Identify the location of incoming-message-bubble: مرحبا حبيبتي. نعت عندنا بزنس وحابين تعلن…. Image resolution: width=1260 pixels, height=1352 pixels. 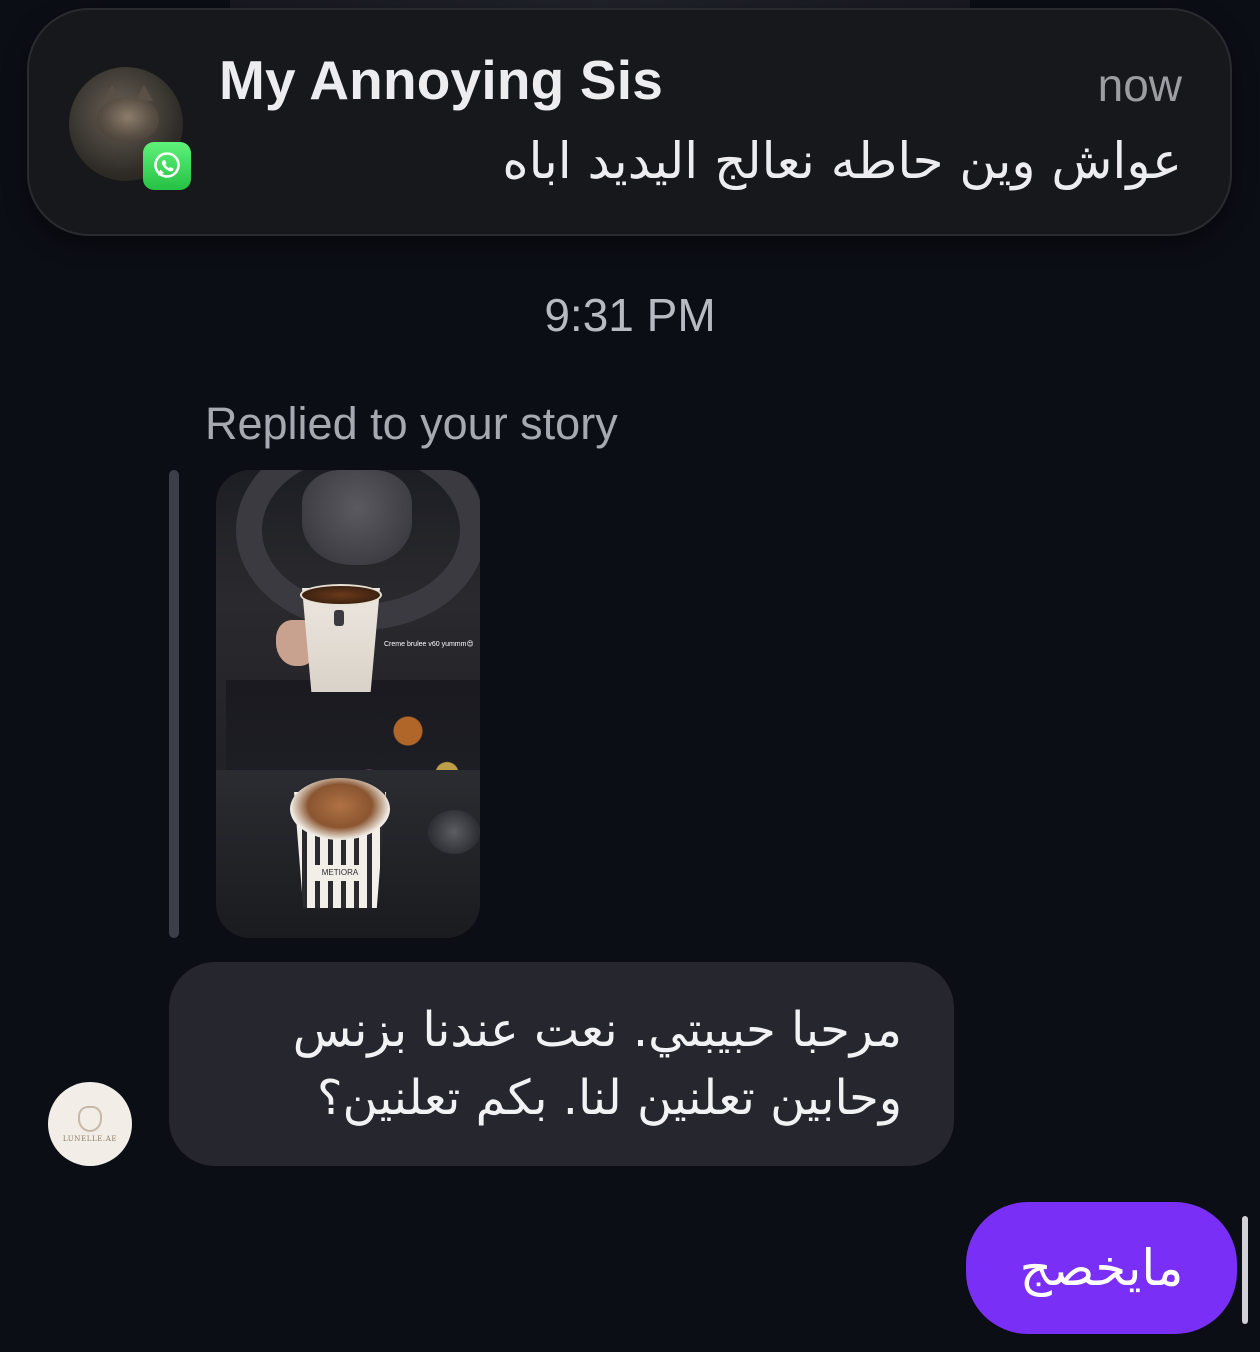
(561, 1064).